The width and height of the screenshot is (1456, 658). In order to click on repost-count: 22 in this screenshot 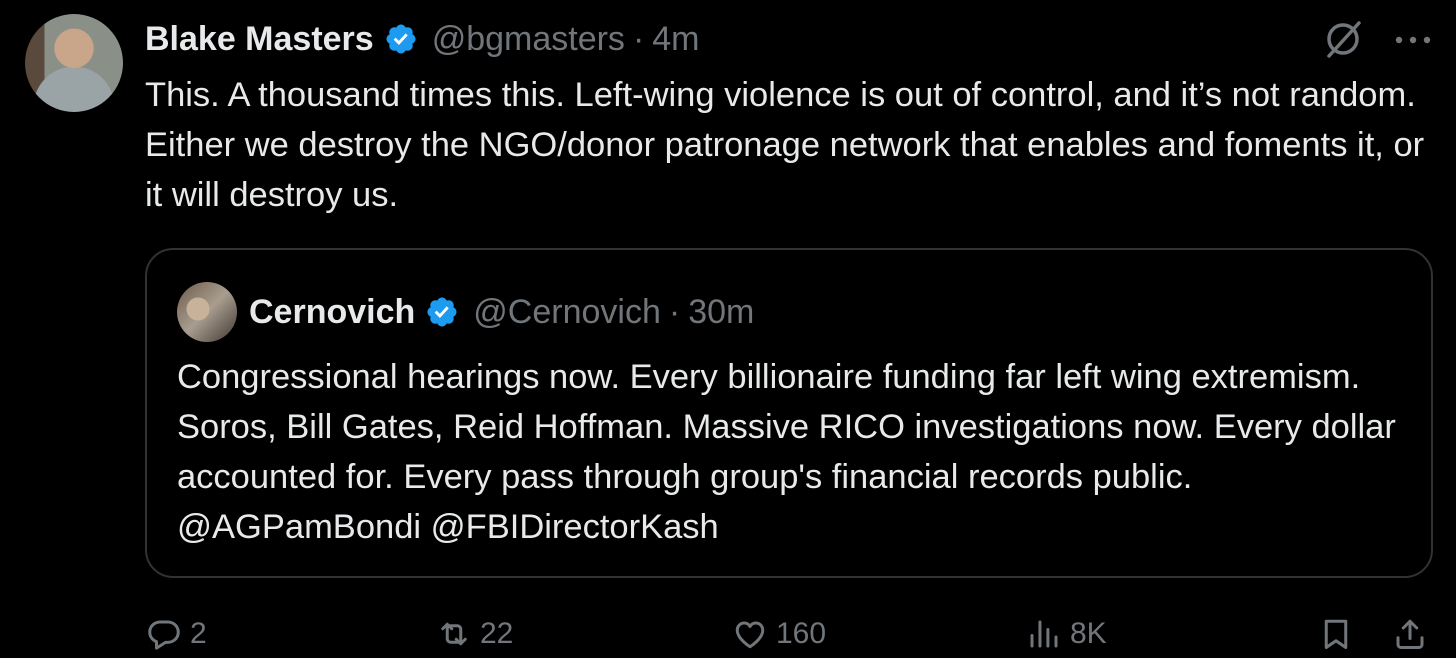, I will do `click(497, 633)`.